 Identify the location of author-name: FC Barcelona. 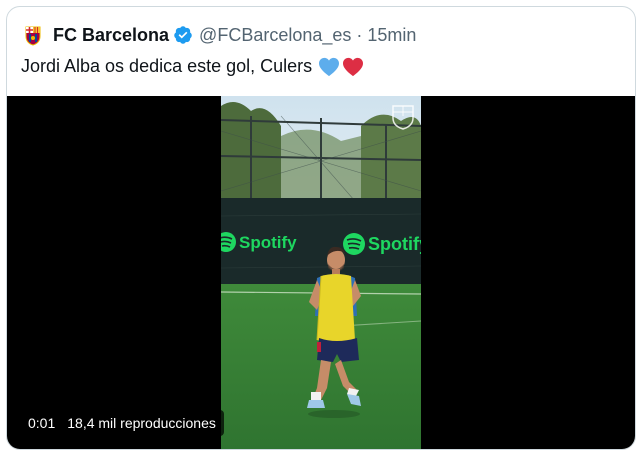
(111, 35).